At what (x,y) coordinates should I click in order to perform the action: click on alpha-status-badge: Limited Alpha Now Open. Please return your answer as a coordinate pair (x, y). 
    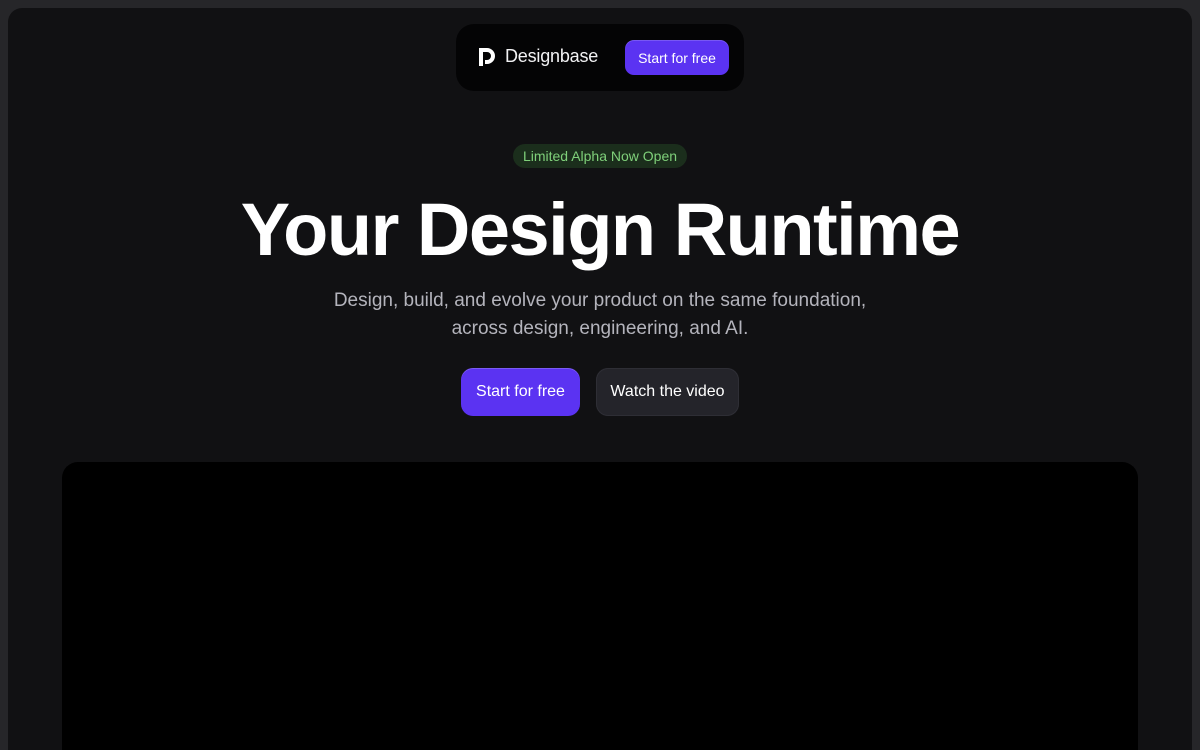
    Looking at the image, I should click on (600, 156).